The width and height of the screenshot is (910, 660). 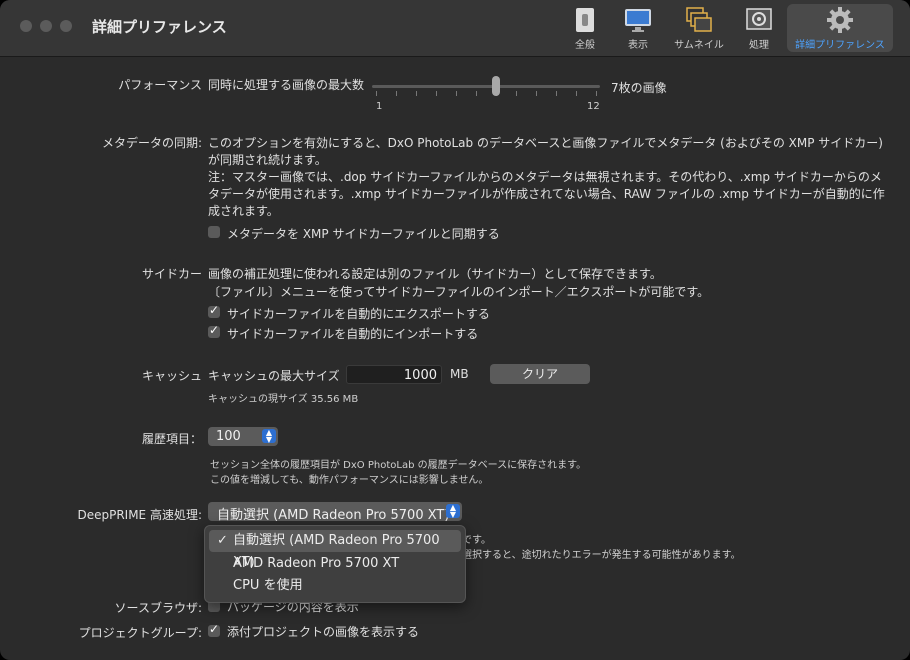 What do you see at coordinates (214, 310) in the screenshot?
I see `sidecar-export-checkbox` at bounding box center [214, 310].